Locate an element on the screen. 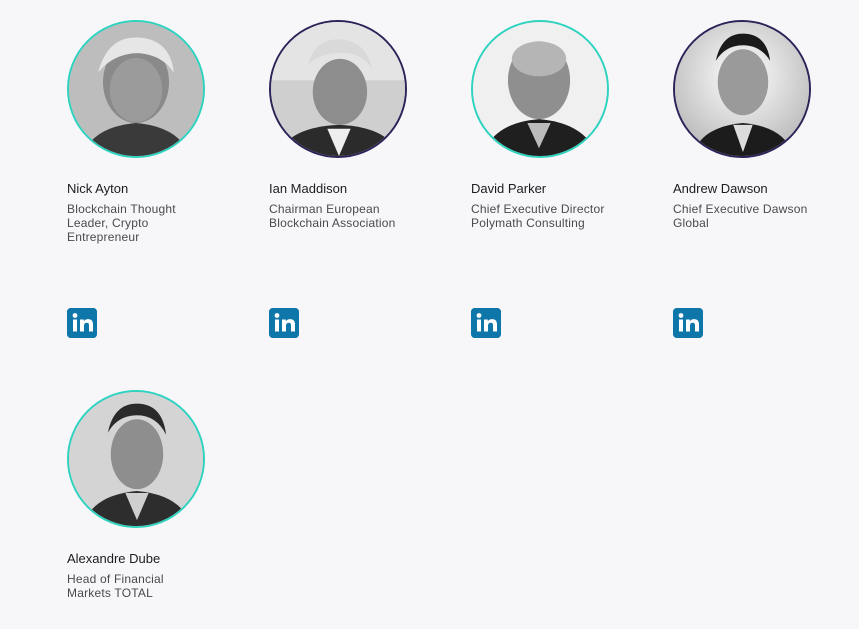 This screenshot has height=629, width=859. member-name: David Parker is located at coordinates (509, 188).